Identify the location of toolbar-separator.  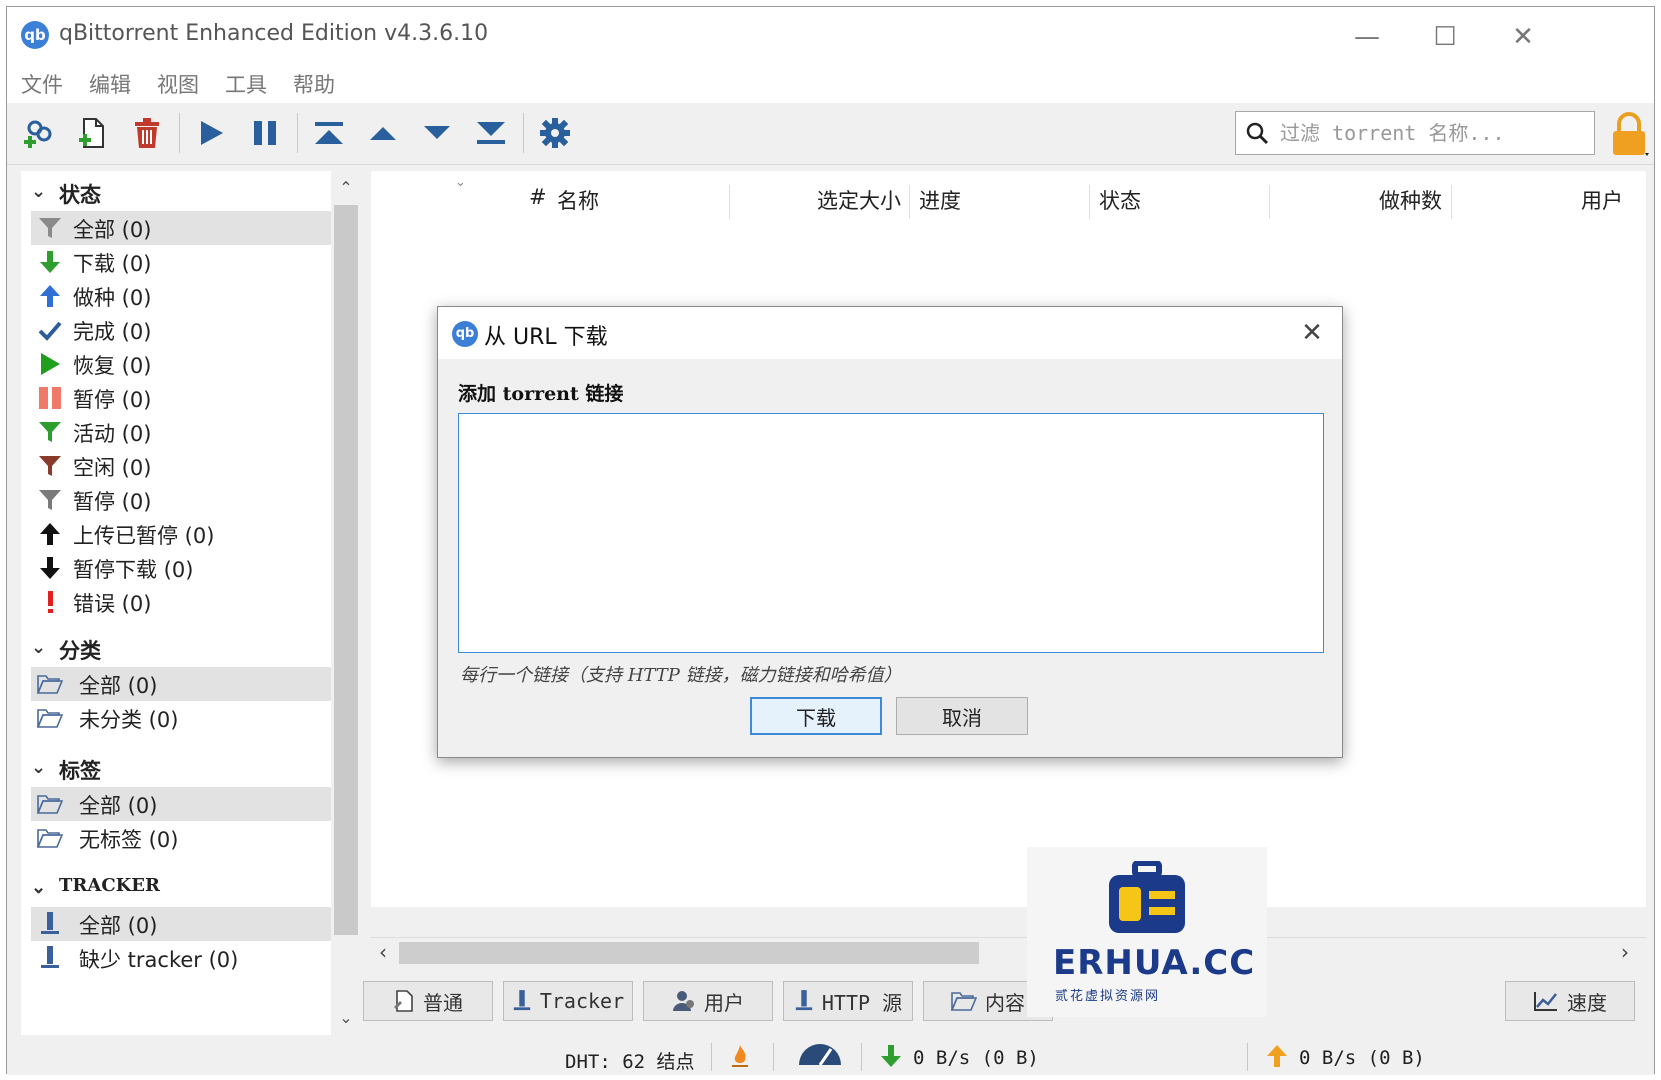
(179, 133).